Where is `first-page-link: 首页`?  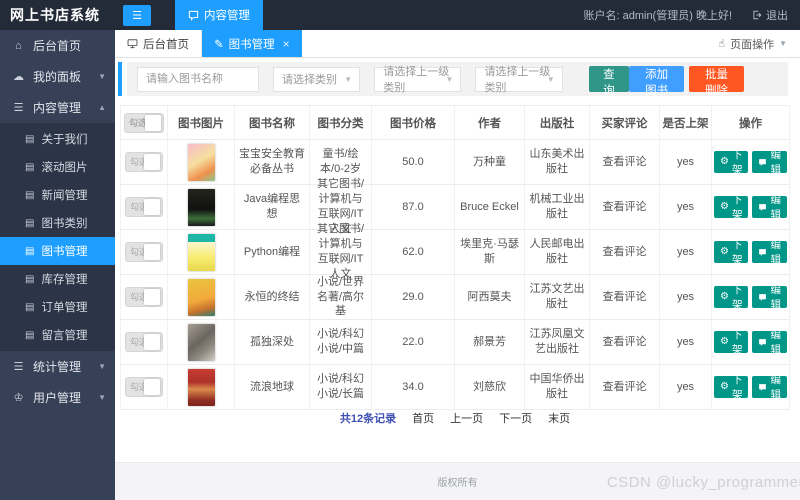
first-page-link: 首页 is located at coordinates (423, 418).